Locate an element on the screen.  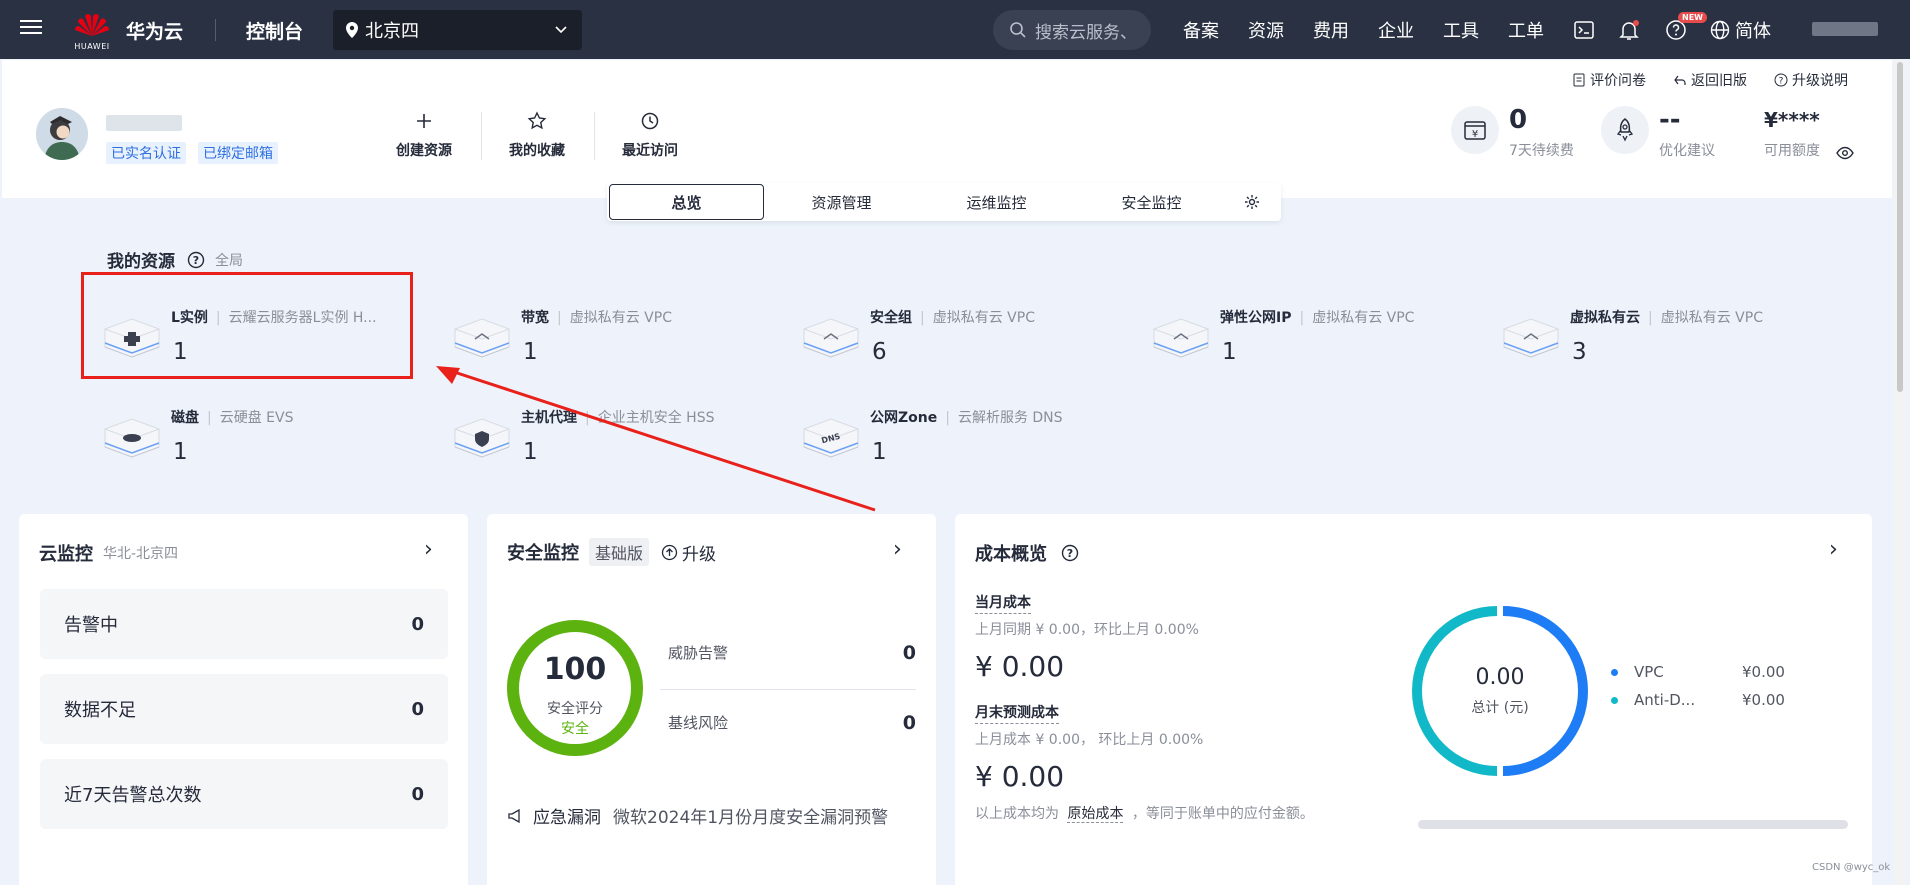
survey-link: 评价问卷 is located at coordinates (1609, 80).